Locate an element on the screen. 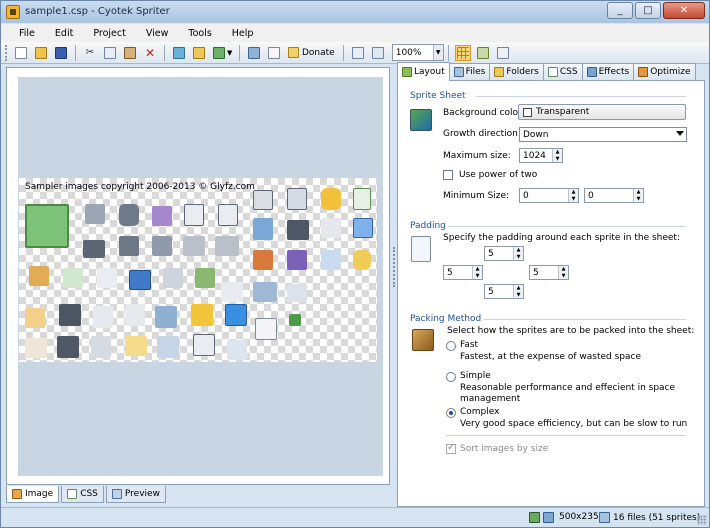 The width and height of the screenshot is (710, 528). padding-bottom-stepper: 5 ▲ ▼ is located at coordinates (504, 291).